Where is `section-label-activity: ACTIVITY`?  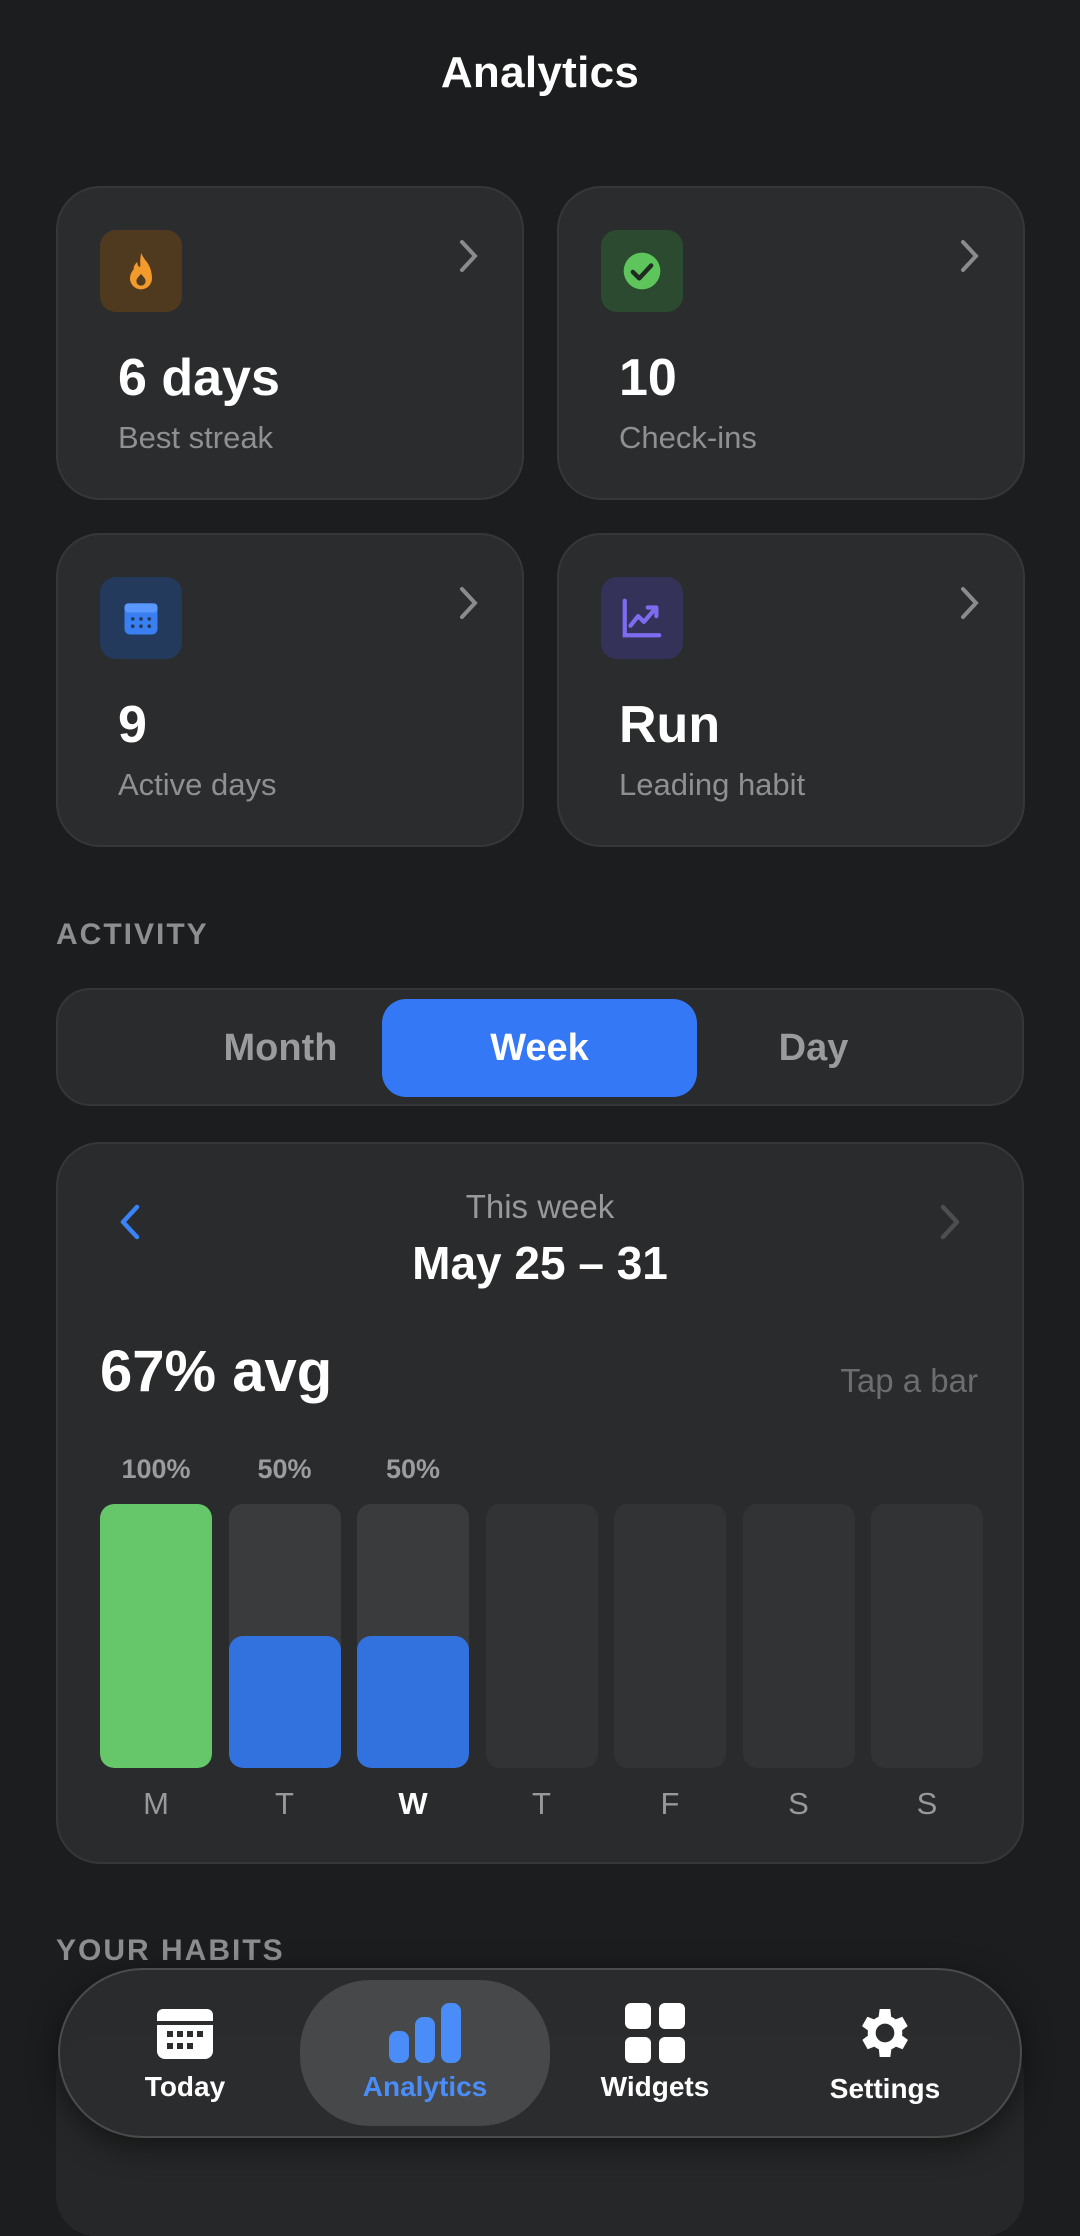
section-label-activity: ACTIVITY is located at coordinates (132, 934).